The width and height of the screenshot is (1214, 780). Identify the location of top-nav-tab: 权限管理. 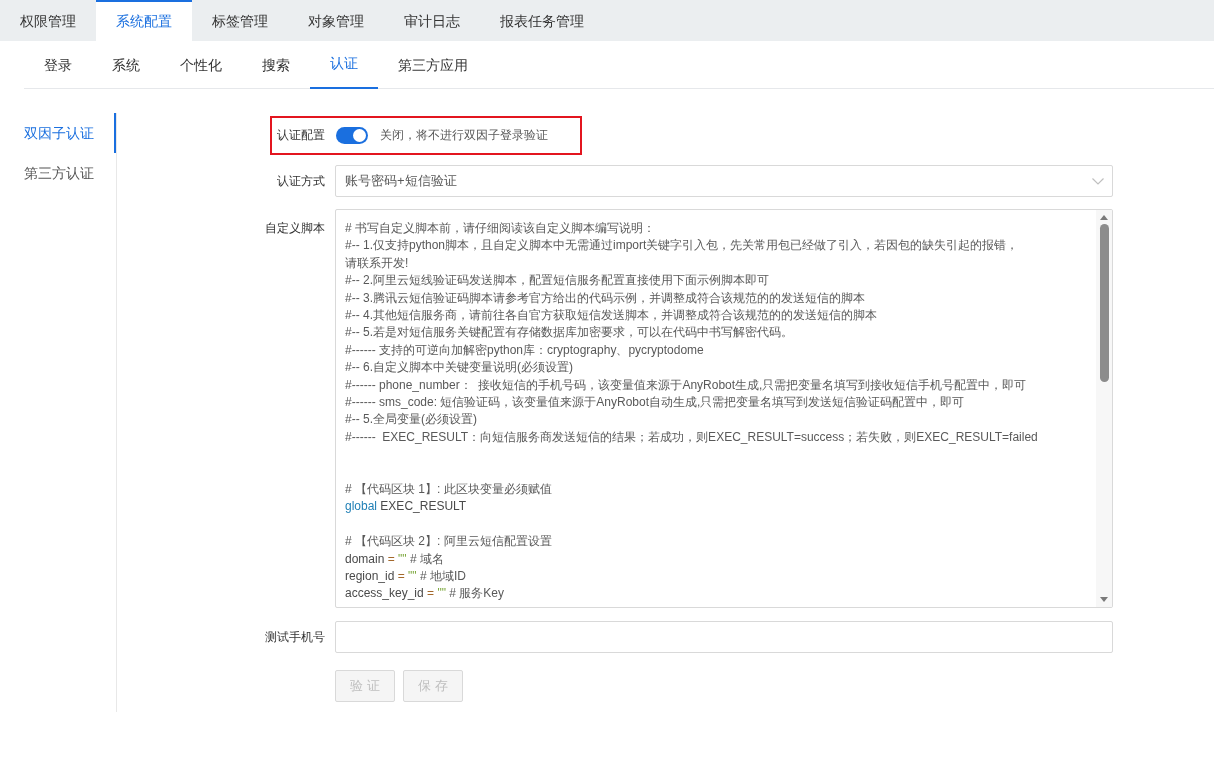
(48, 20).